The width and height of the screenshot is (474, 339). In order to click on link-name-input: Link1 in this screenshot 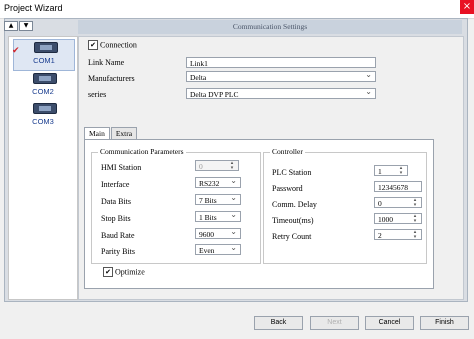, I will do `click(281, 62)`.